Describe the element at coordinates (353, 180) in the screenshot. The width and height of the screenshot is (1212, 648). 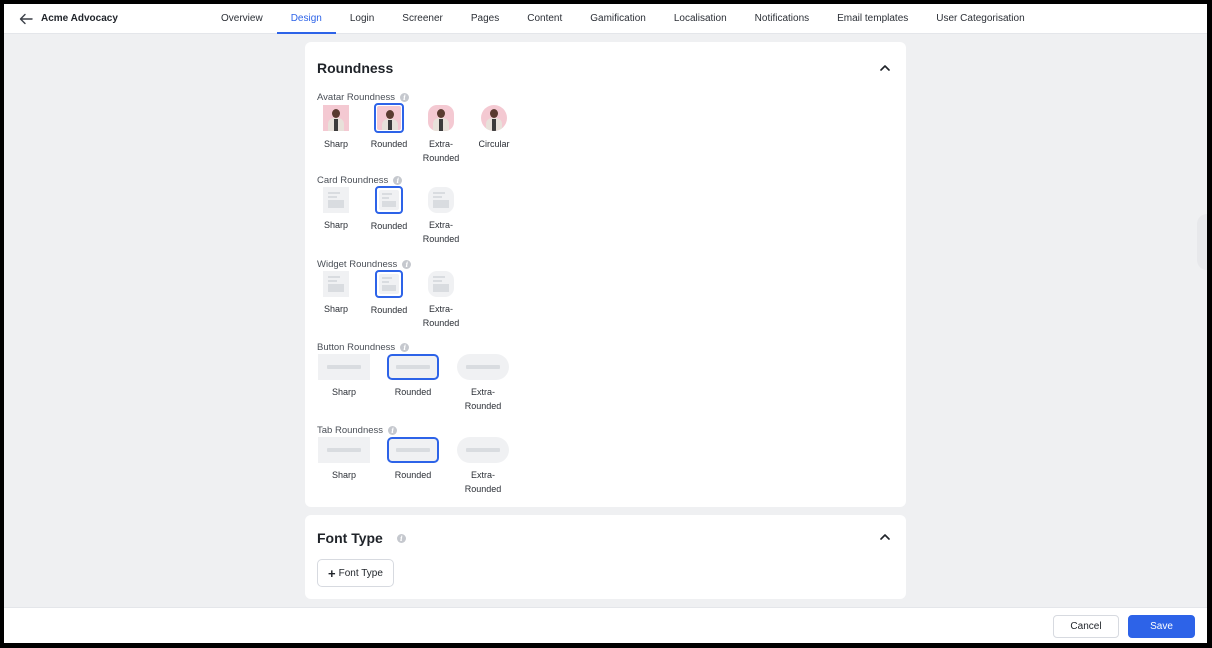
I see `card-roundness-text: Card Roundness` at that location.